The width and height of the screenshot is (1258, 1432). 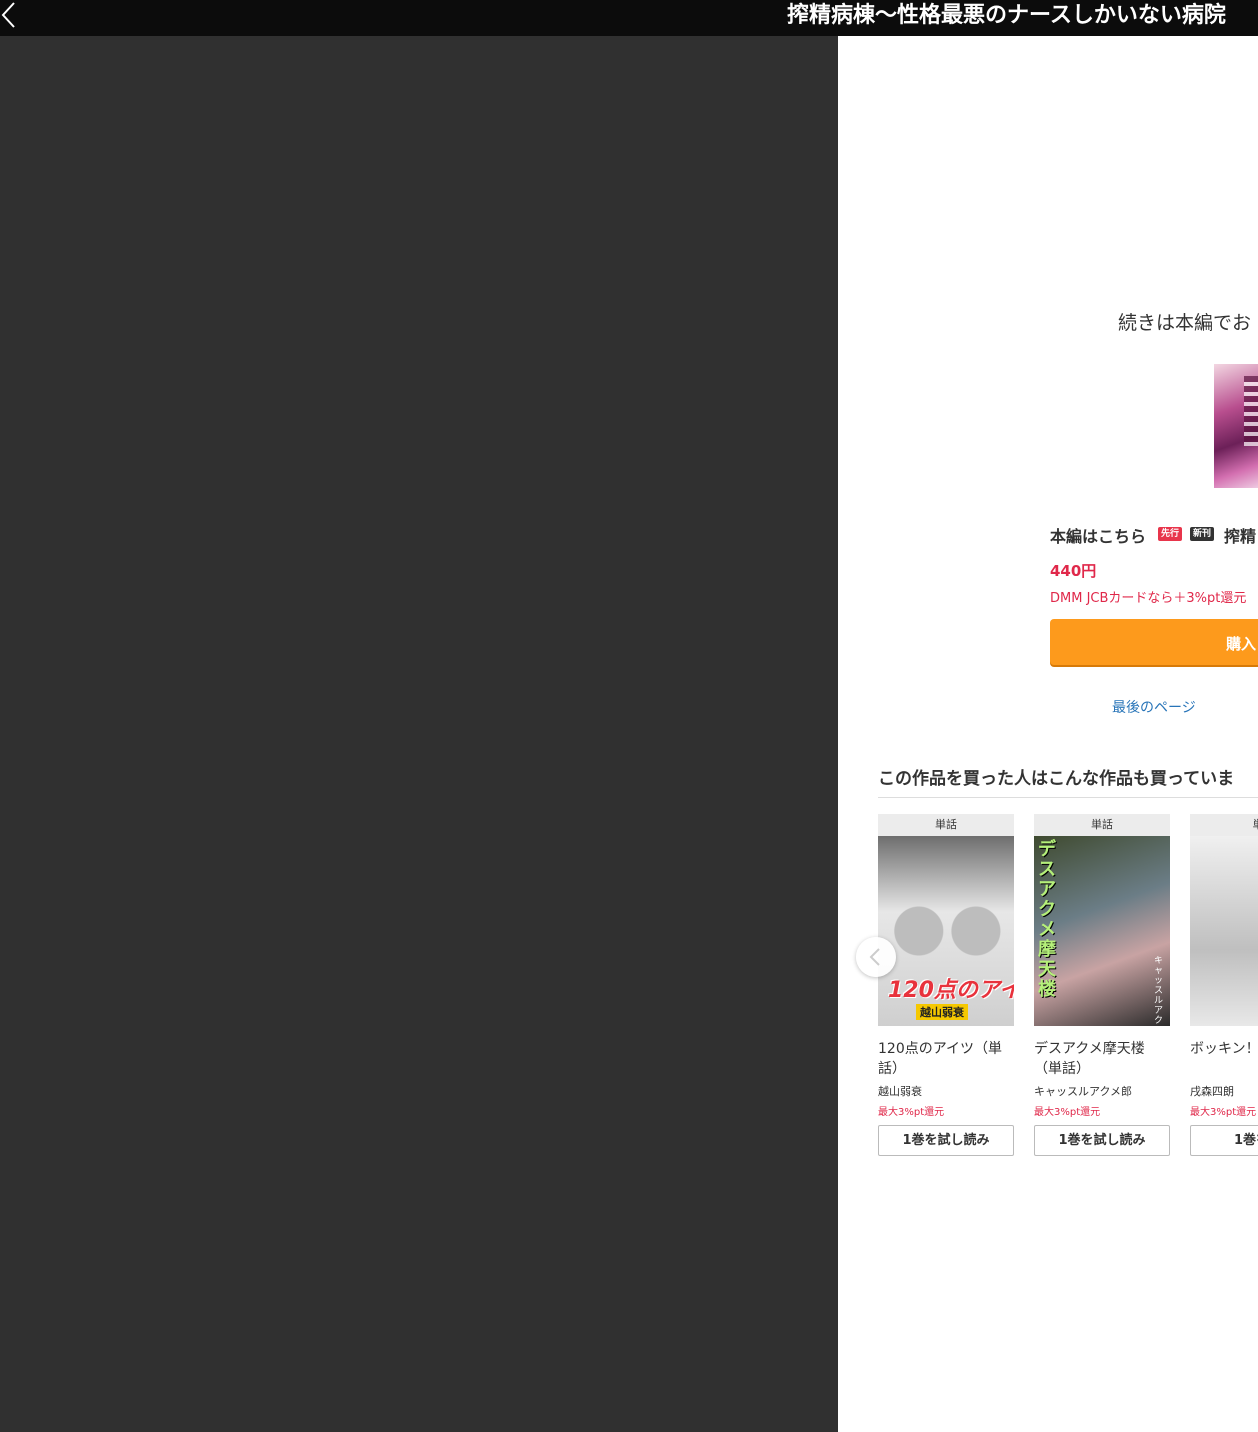 What do you see at coordinates (1224, 825) in the screenshot?
I see `card-tag: 単` at bounding box center [1224, 825].